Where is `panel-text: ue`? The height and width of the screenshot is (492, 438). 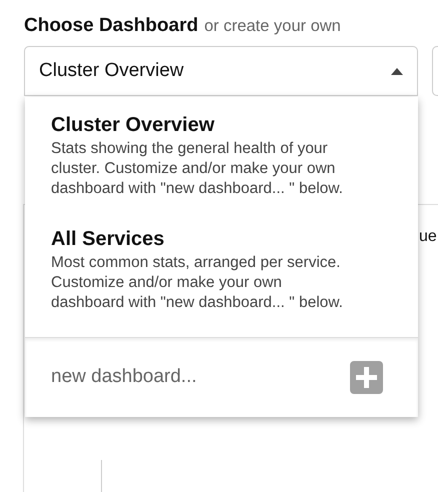 panel-text: ue is located at coordinates (428, 237).